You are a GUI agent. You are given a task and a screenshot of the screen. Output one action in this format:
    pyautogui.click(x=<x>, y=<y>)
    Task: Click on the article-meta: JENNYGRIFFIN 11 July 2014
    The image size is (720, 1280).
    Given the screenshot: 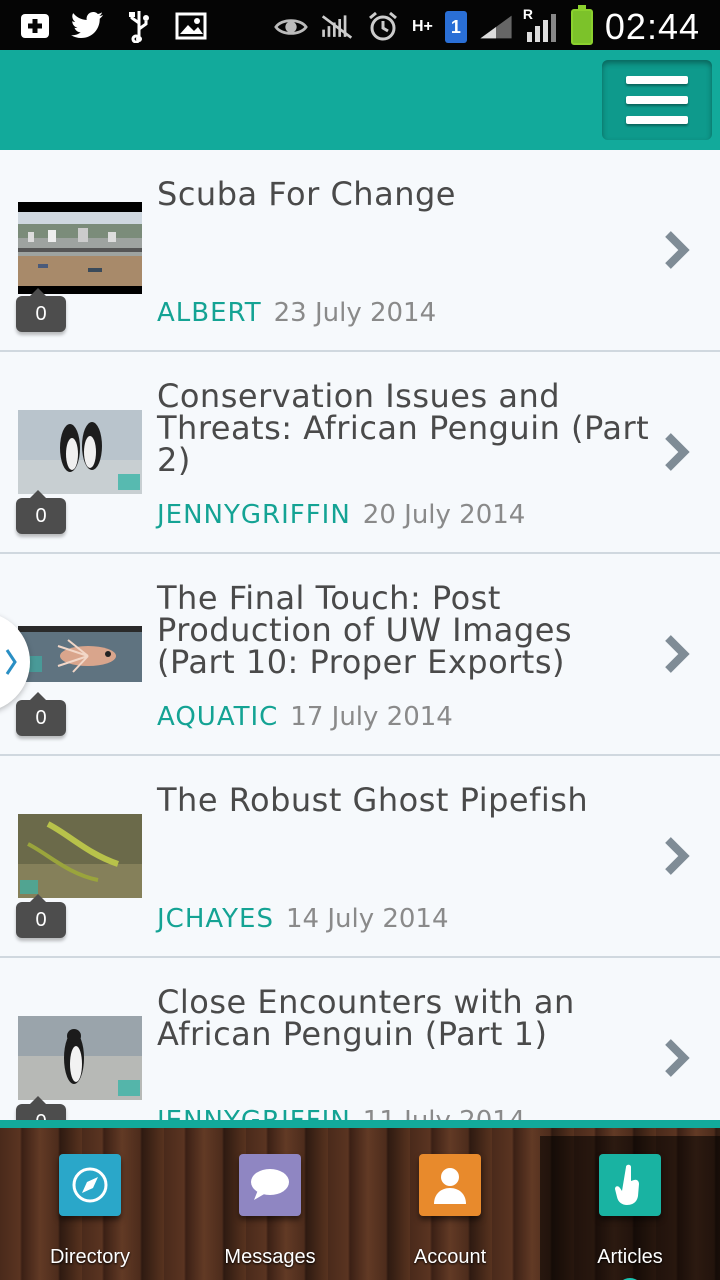 What is the action you would take?
    pyautogui.click(x=341, y=1113)
    